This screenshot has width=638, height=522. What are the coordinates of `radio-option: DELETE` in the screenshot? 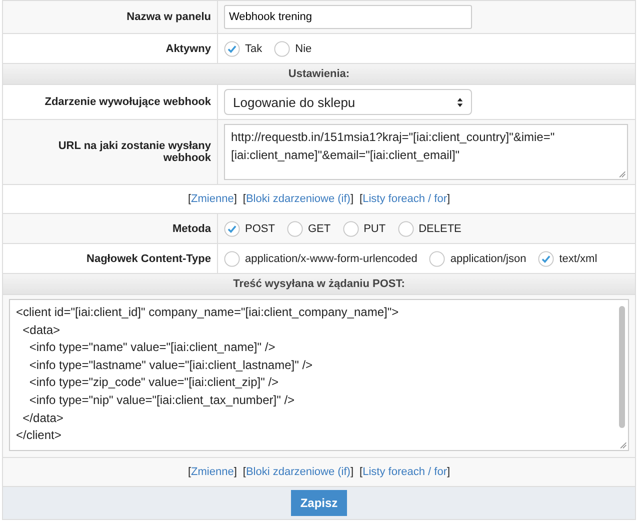 It's located at (430, 228).